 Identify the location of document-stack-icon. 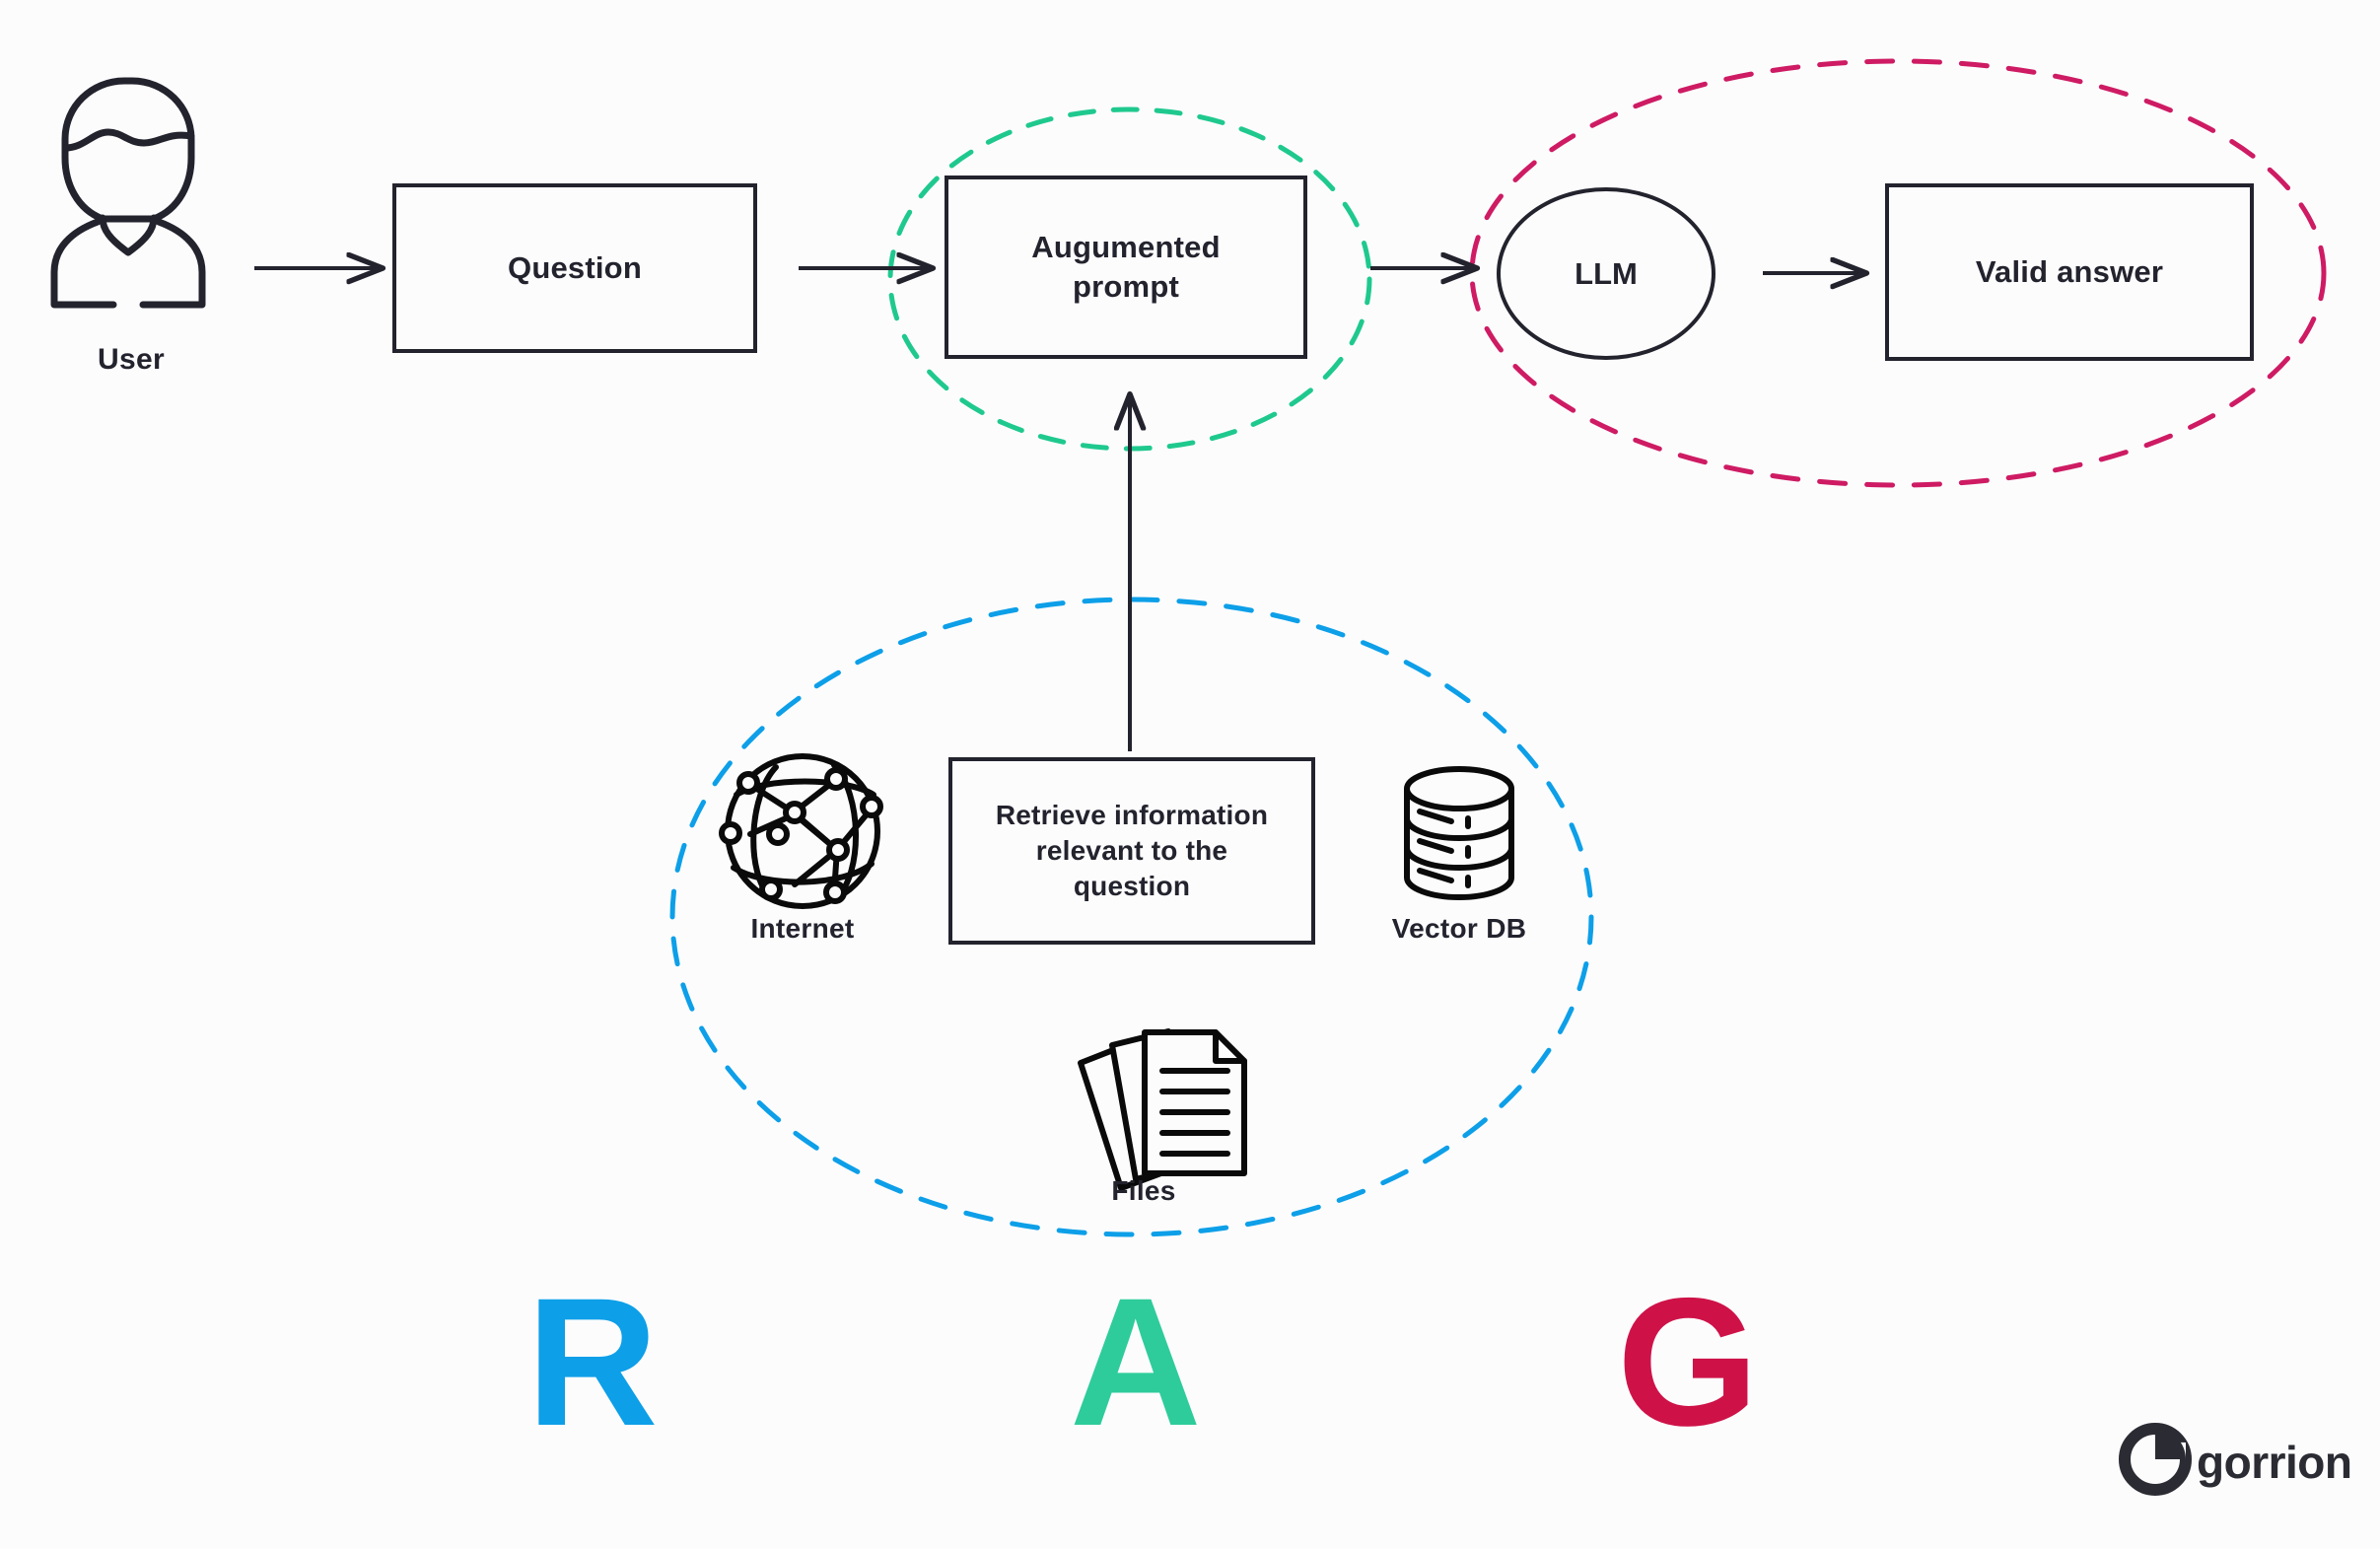
(1162, 1110).